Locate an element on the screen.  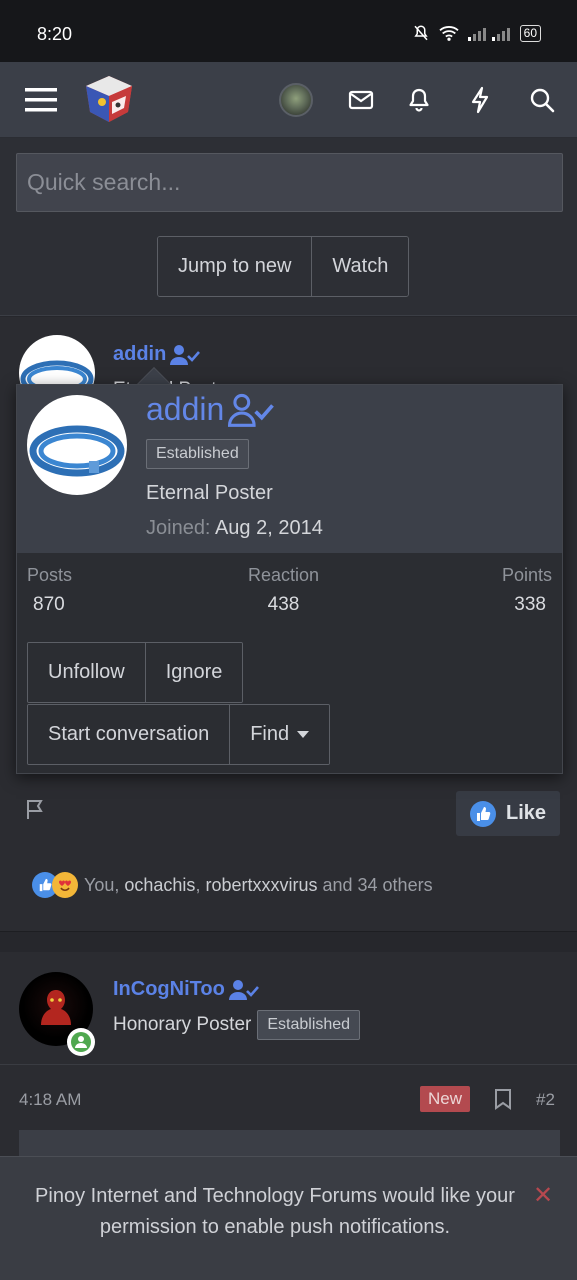
member-joined: Joined: Aug 2, 2014 is located at coordinates (234, 528).